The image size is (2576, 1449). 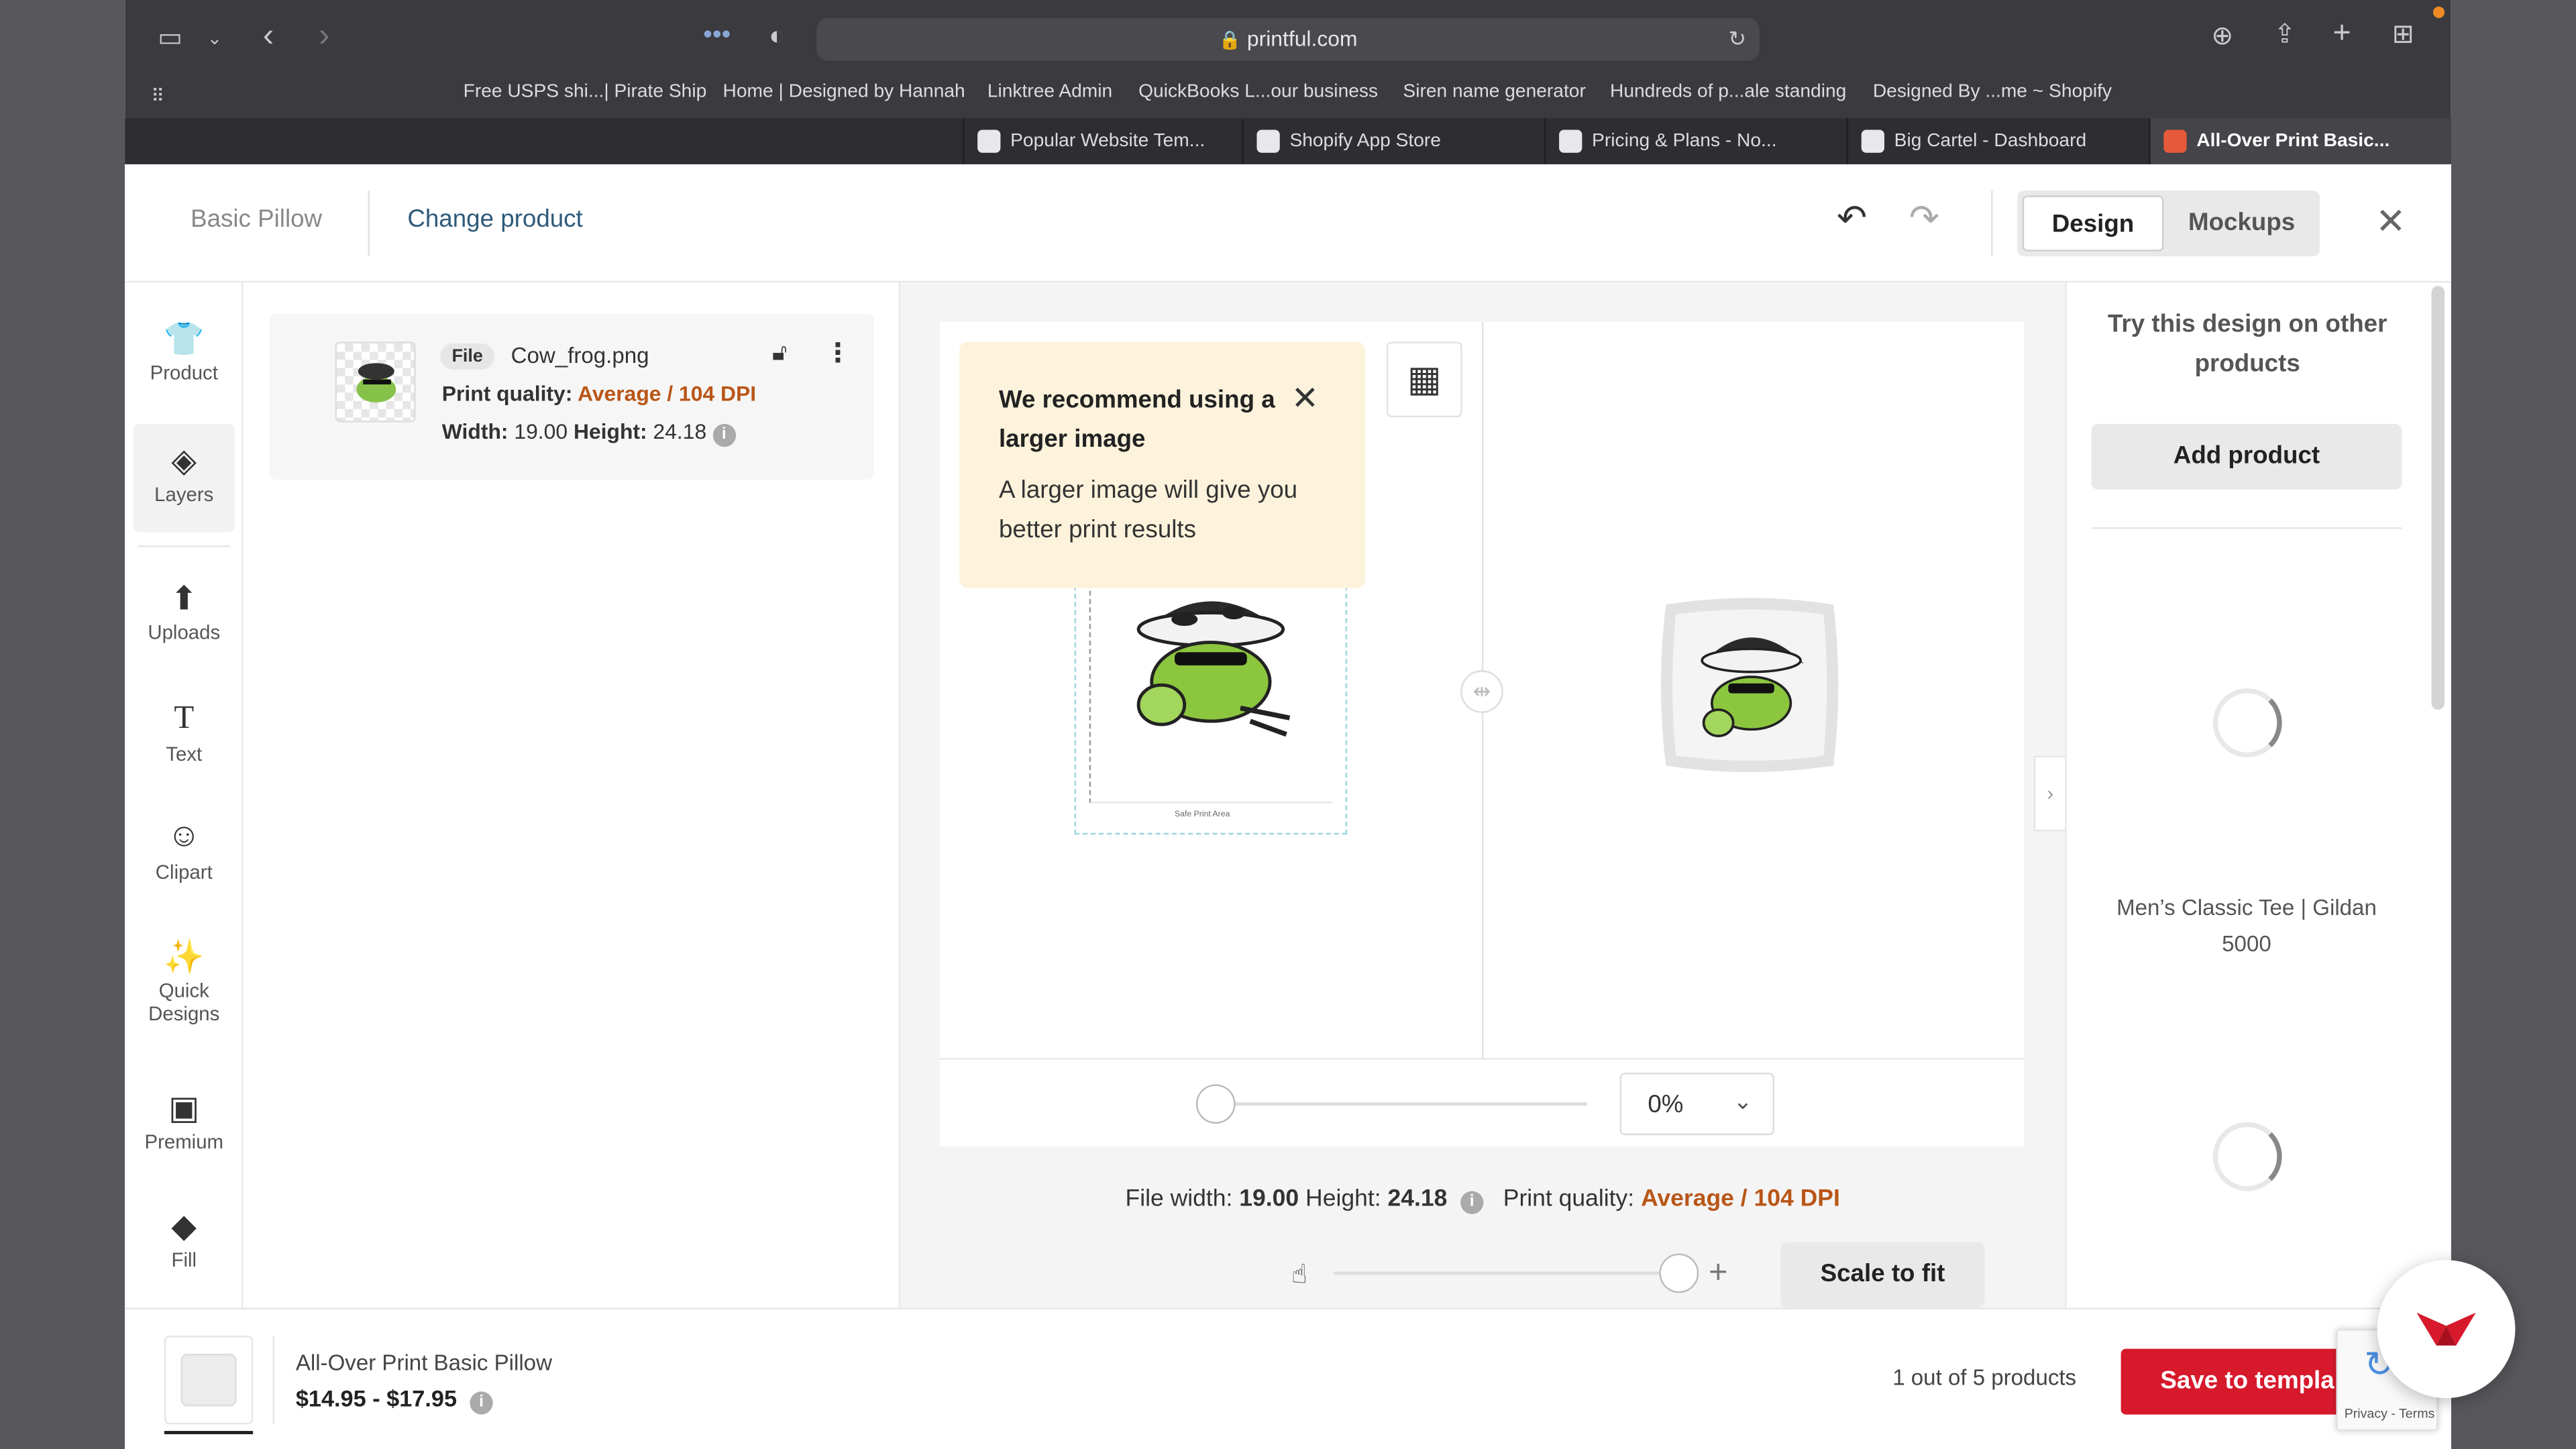 I want to click on address-bar: 🔒 printful.com ↻, so click(x=1288, y=39).